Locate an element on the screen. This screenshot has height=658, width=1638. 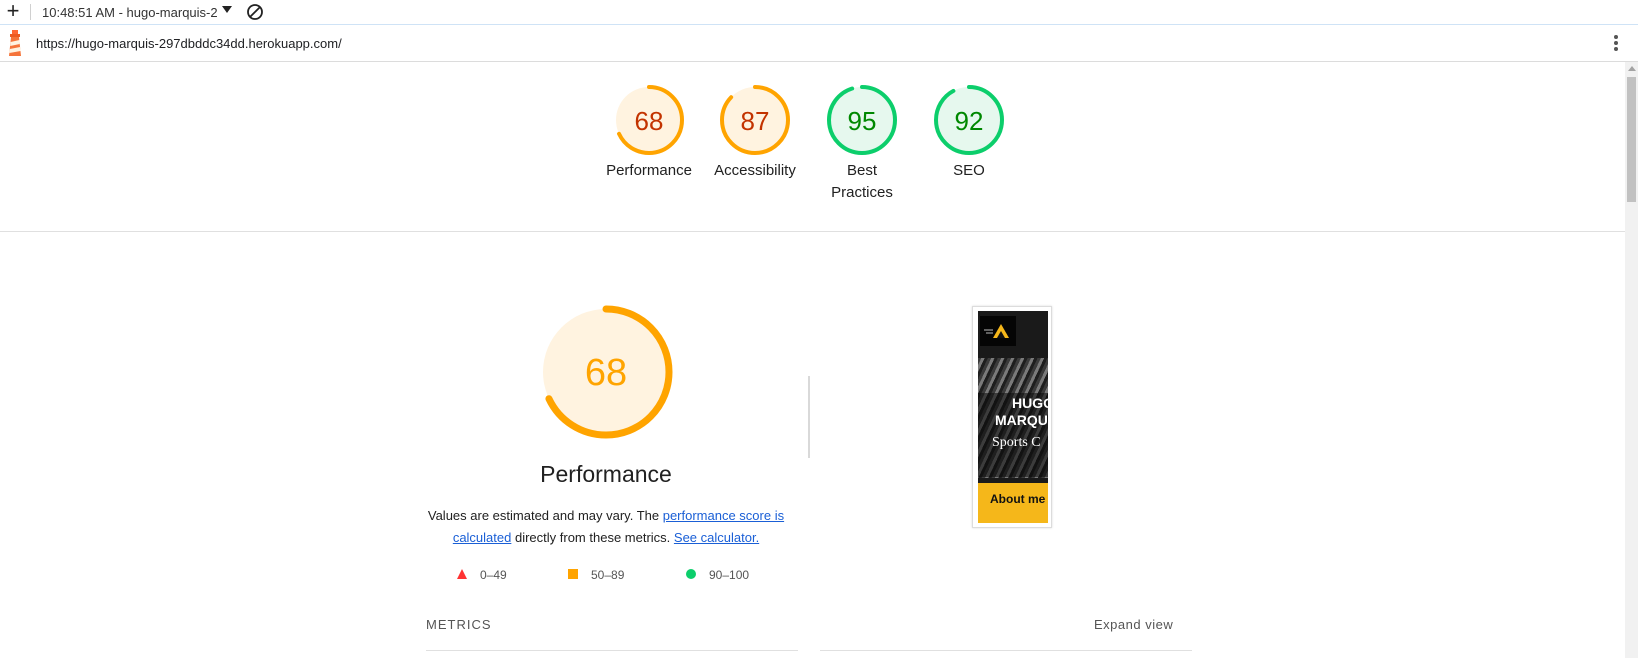
site-logo is located at coordinates (998, 331).